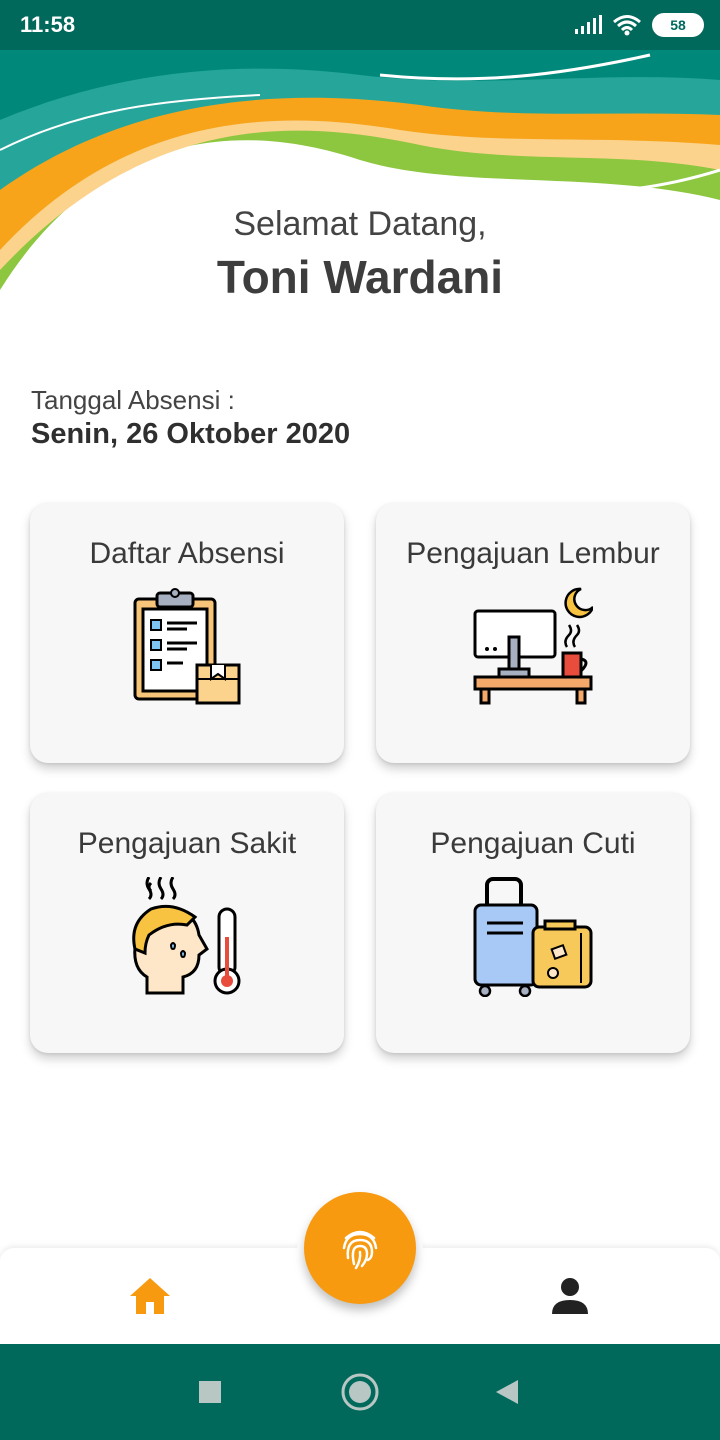  What do you see at coordinates (360, 224) in the screenshot?
I see `welcome-text: Selamat Datang,` at bounding box center [360, 224].